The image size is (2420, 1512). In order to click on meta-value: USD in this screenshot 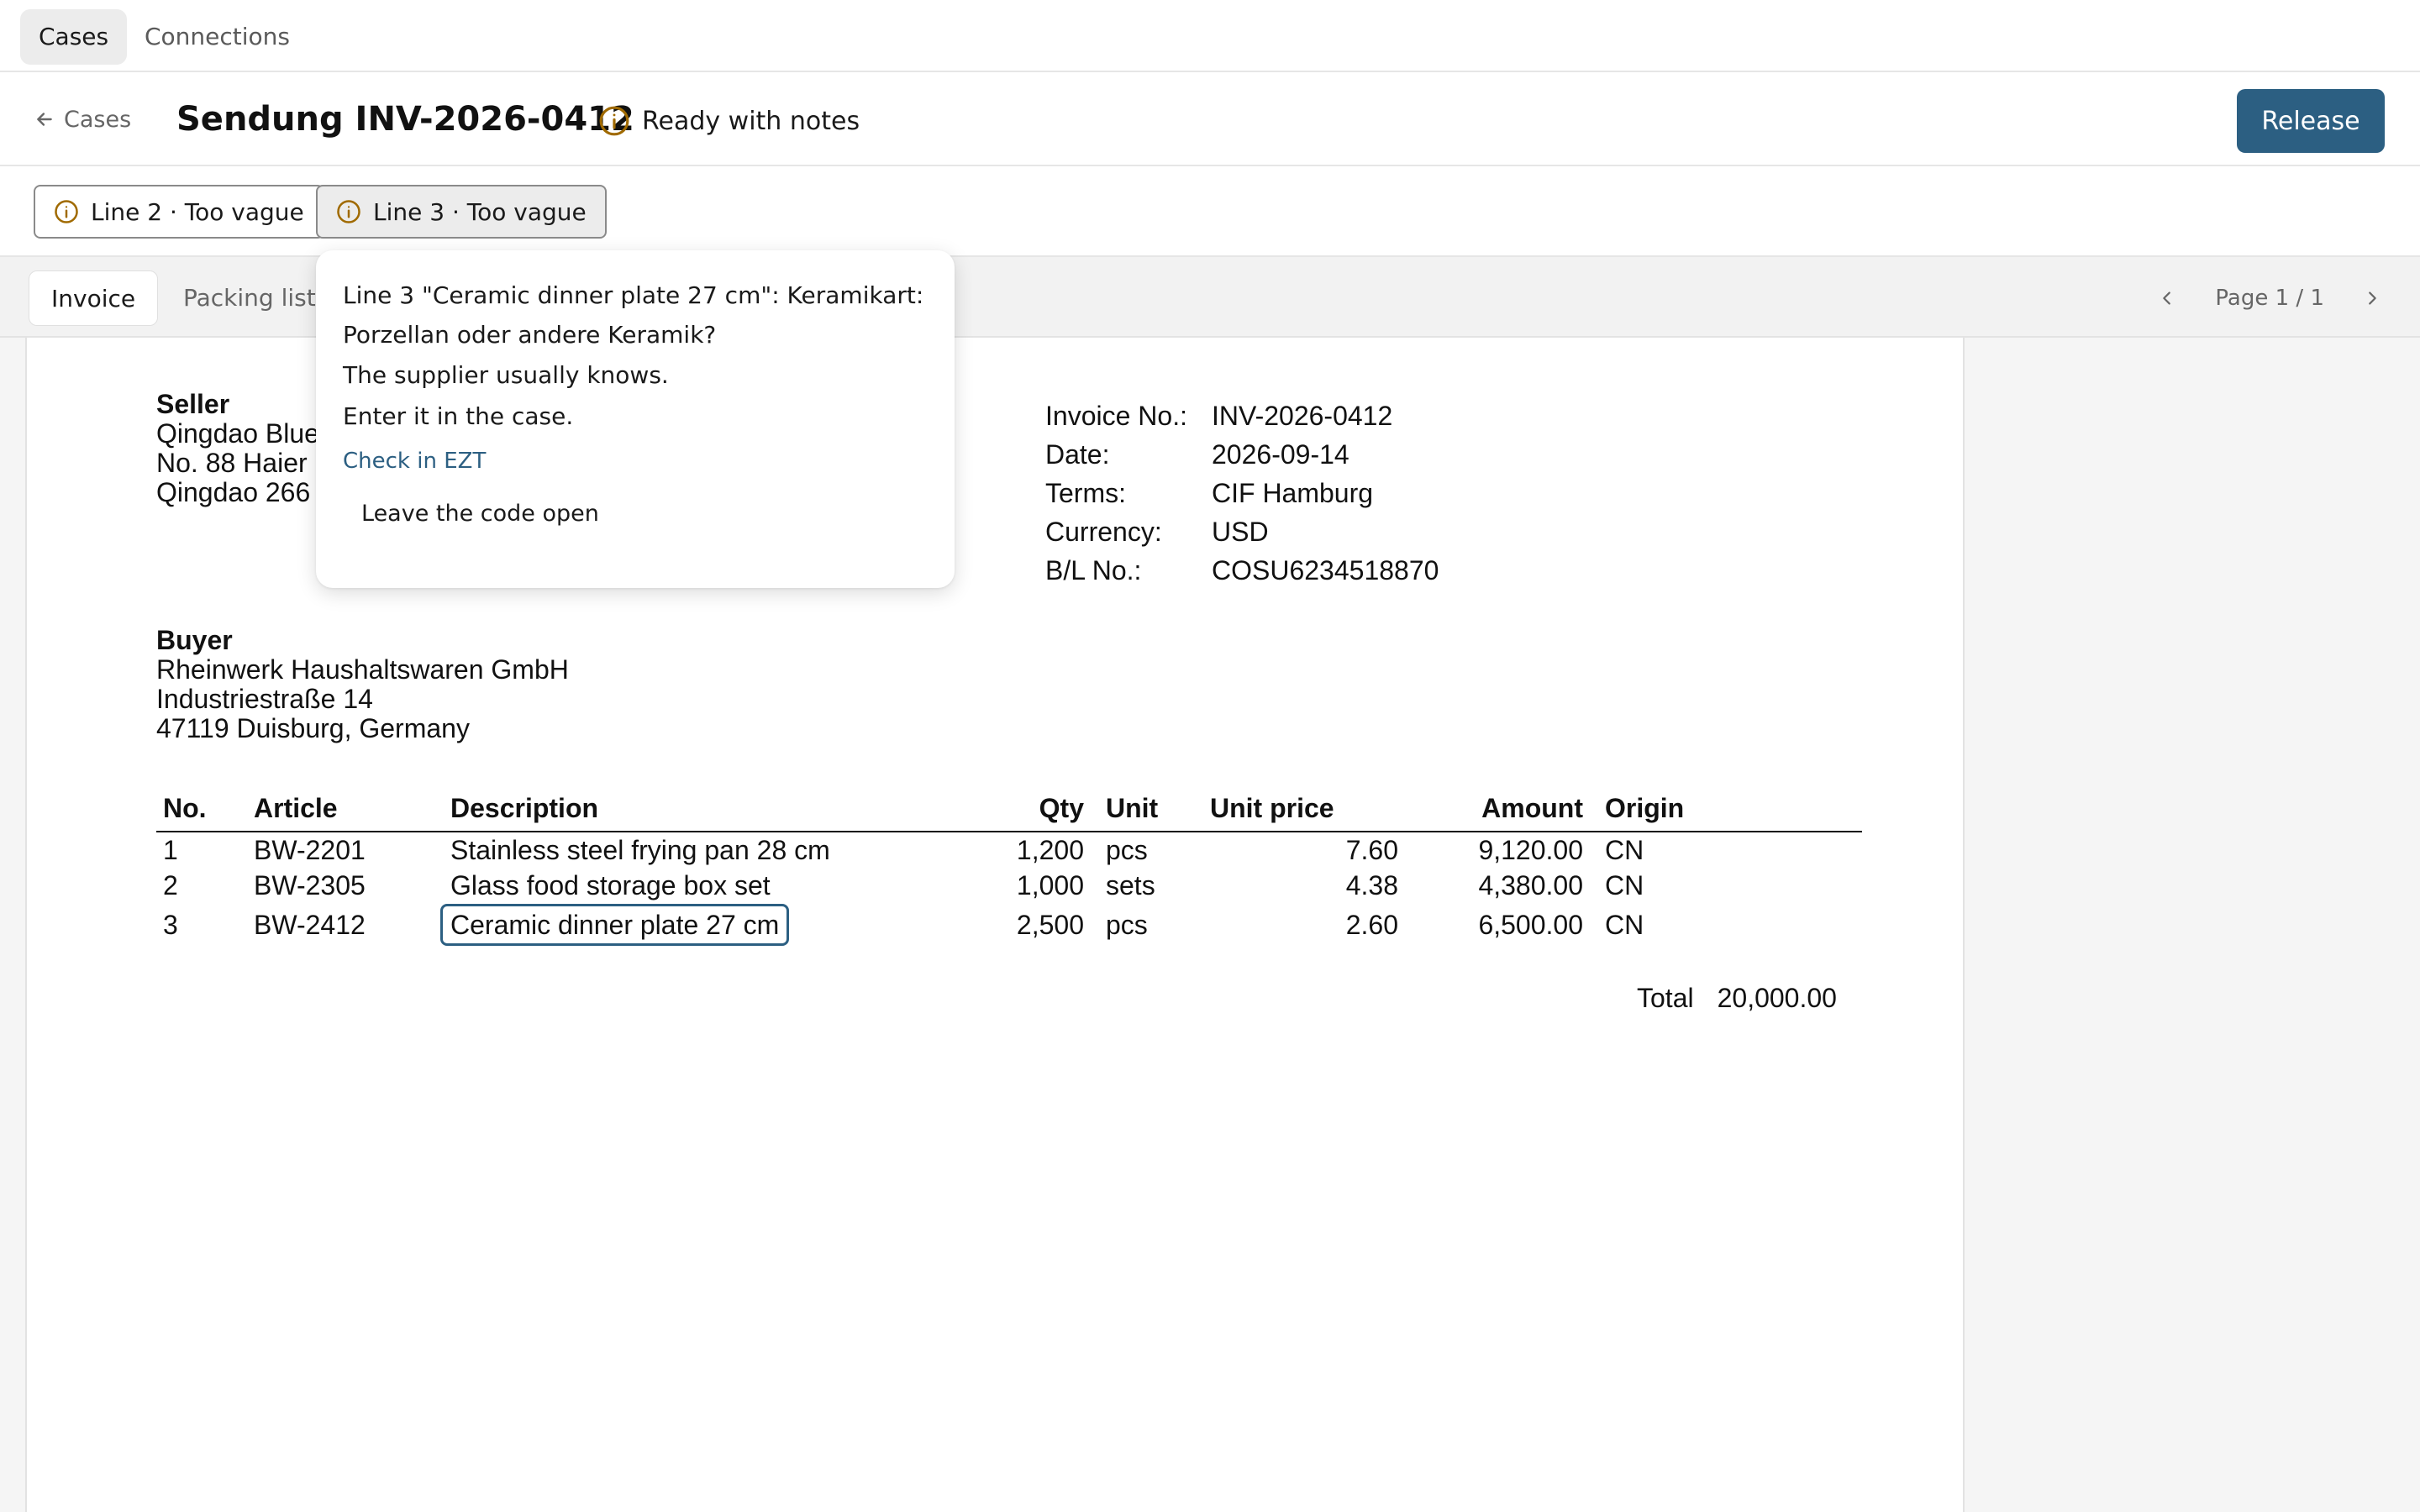, I will do `click(1240, 532)`.